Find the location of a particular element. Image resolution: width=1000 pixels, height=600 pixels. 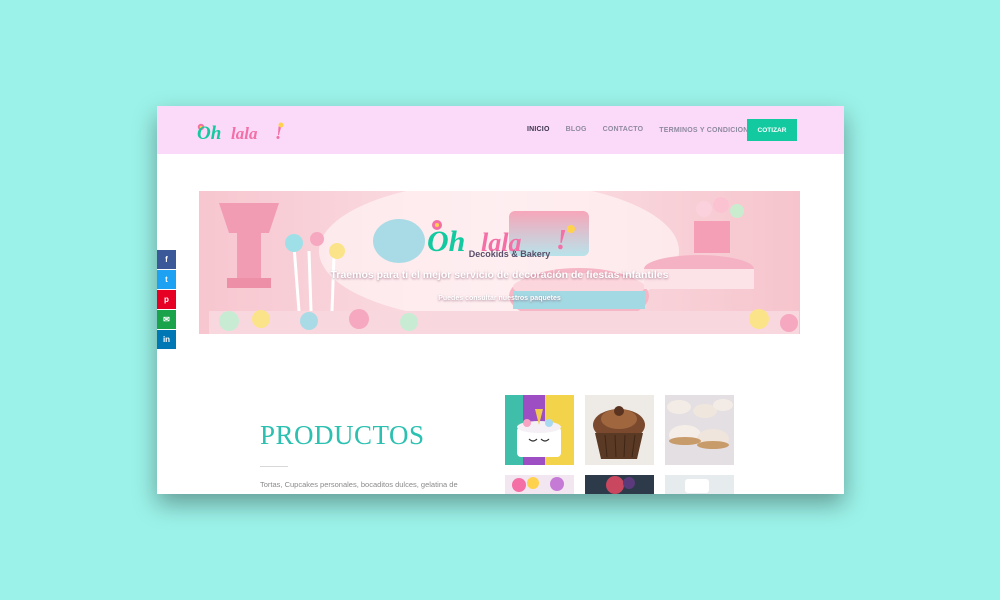

nav-item-blog: BLOG is located at coordinates (576, 132).